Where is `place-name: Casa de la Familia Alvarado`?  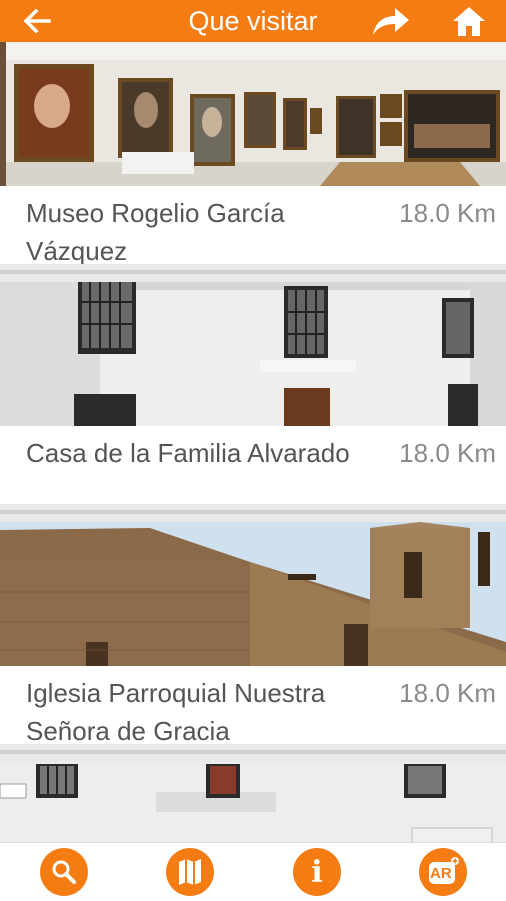
place-name: Casa de la Familia Alvarado is located at coordinates (188, 453).